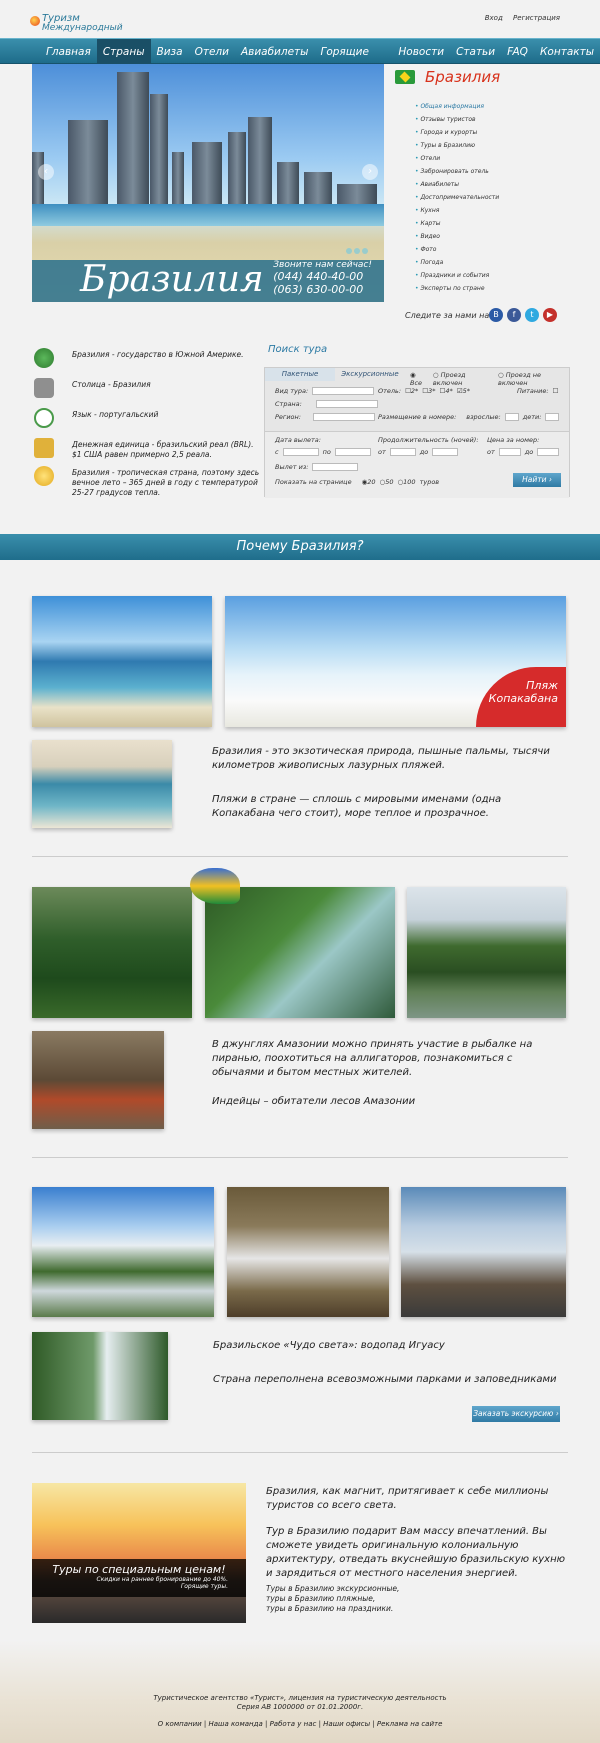 The image size is (600, 1743). I want to click on slider-prev-icon: ‹, so click(46, 172).